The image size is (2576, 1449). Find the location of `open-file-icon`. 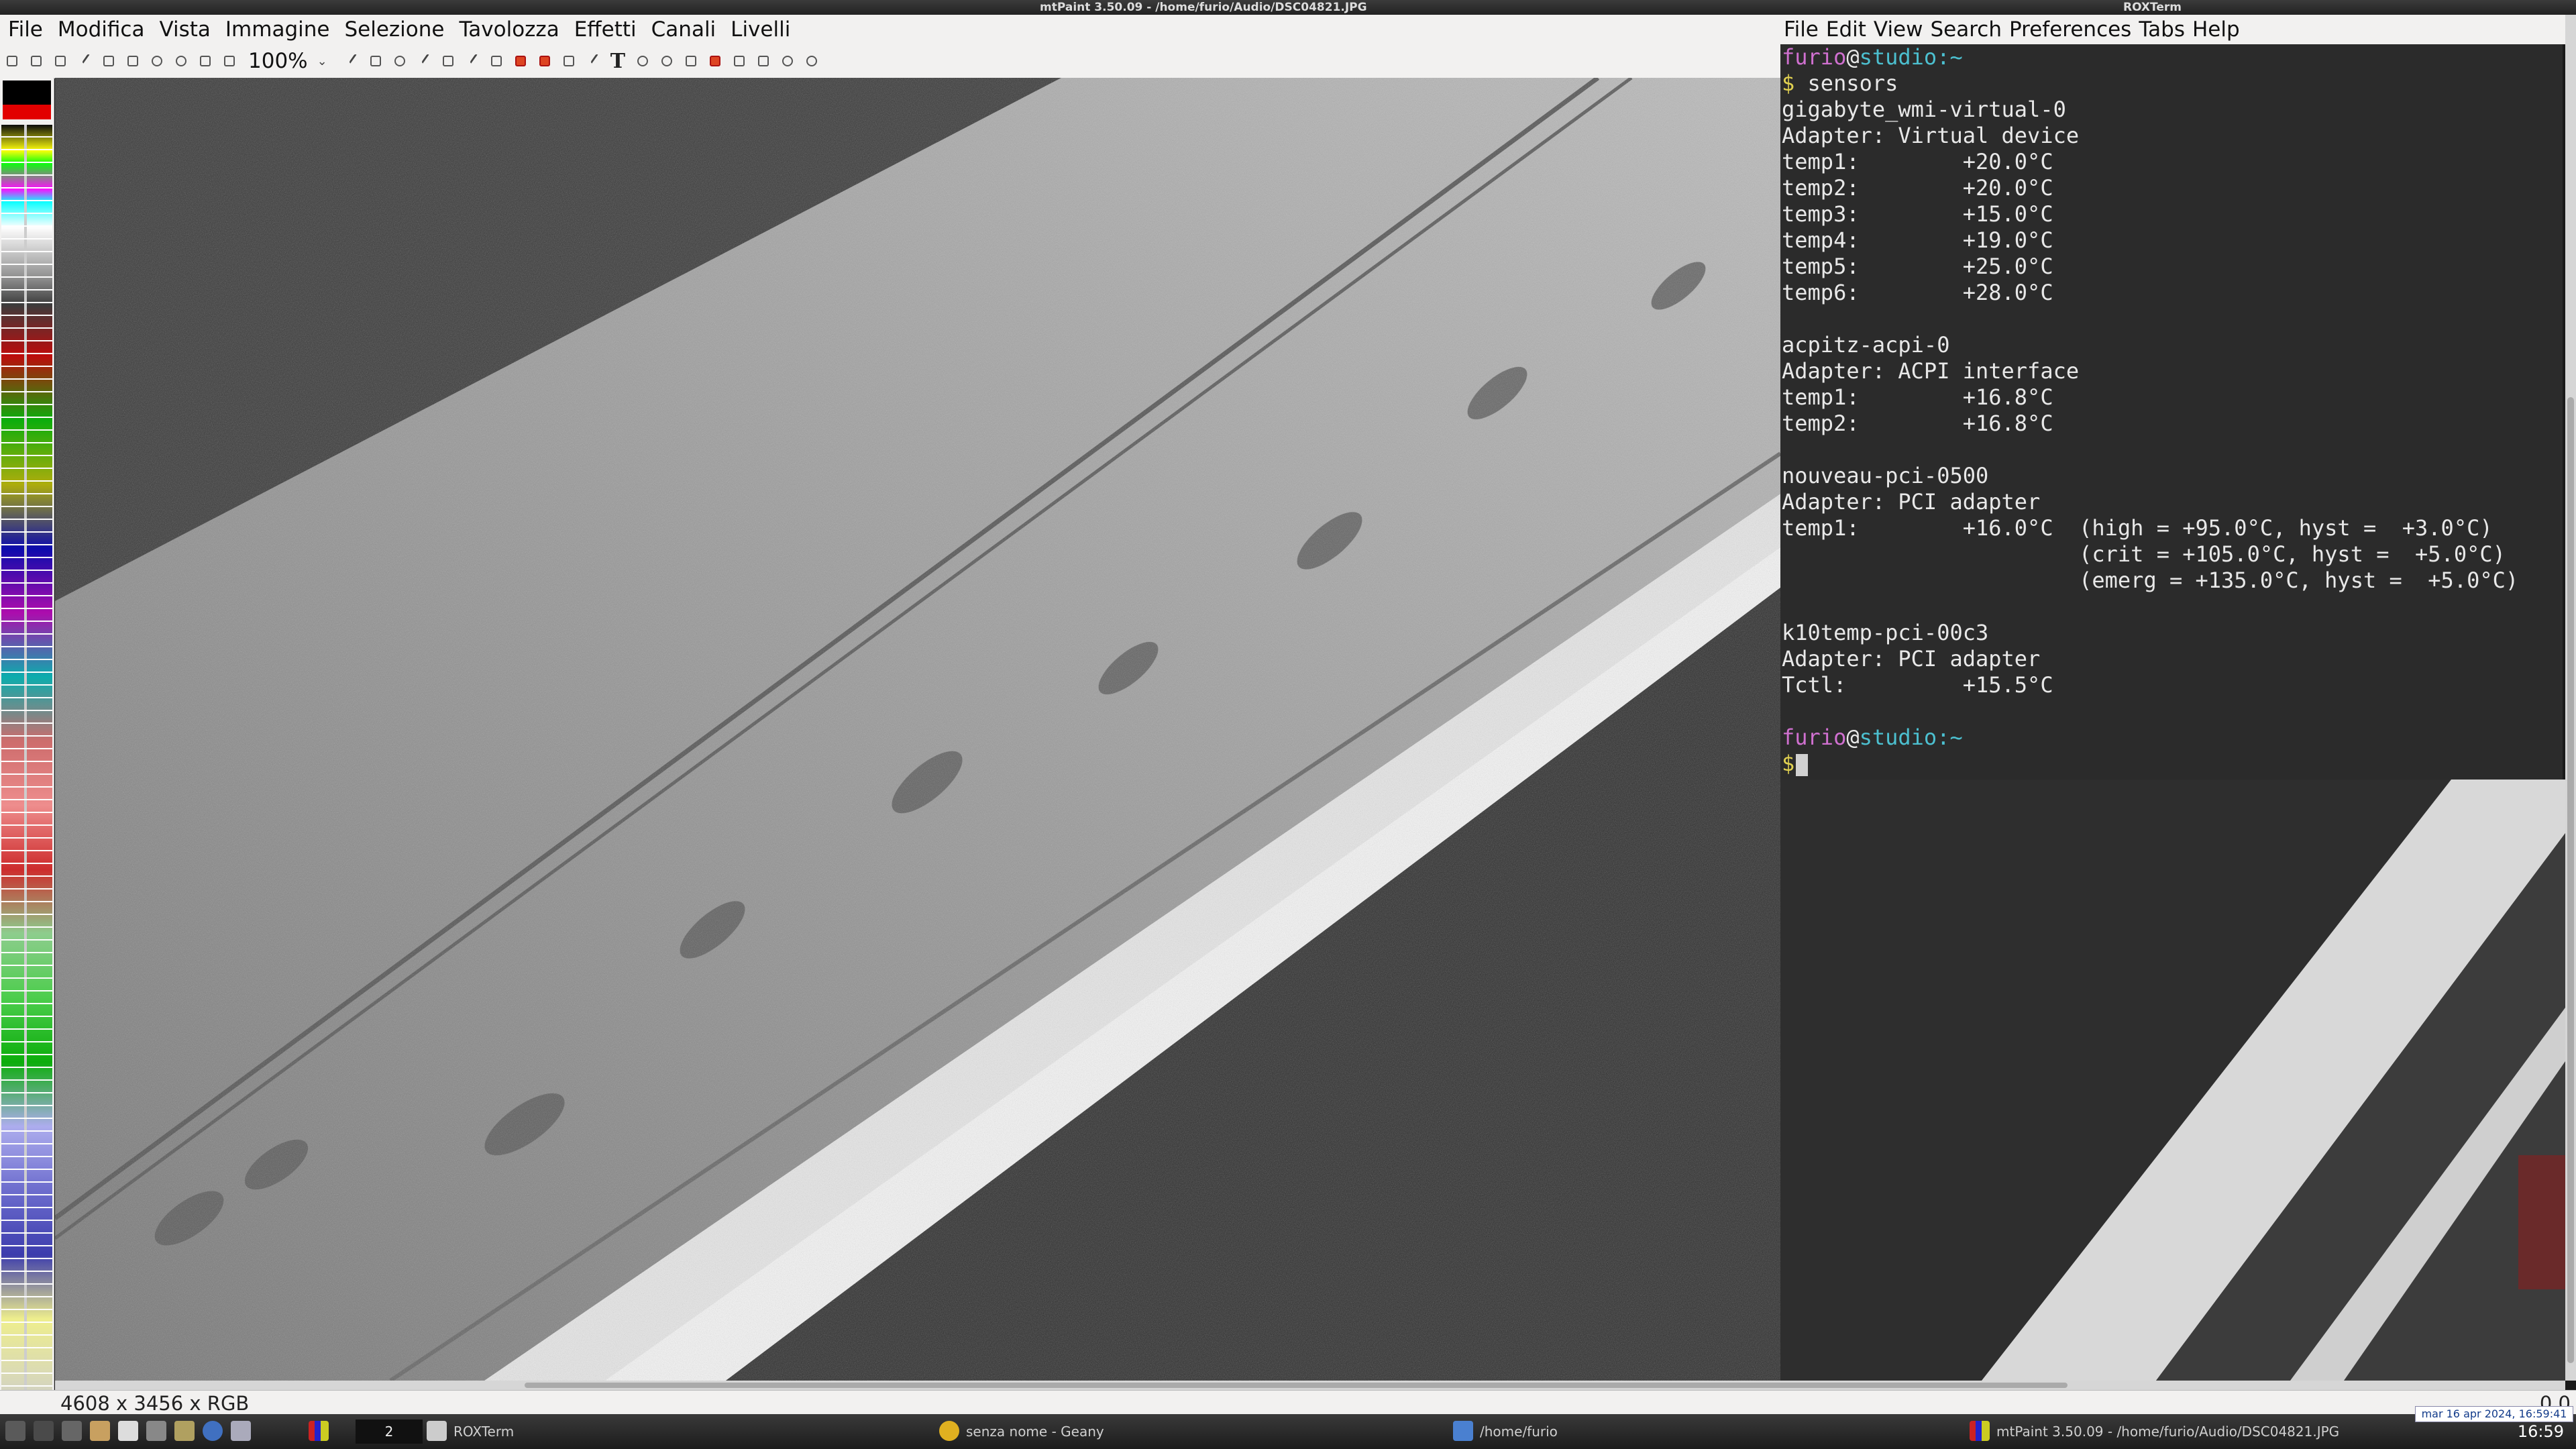

open-file-icon is located at coordinates (36, 61).